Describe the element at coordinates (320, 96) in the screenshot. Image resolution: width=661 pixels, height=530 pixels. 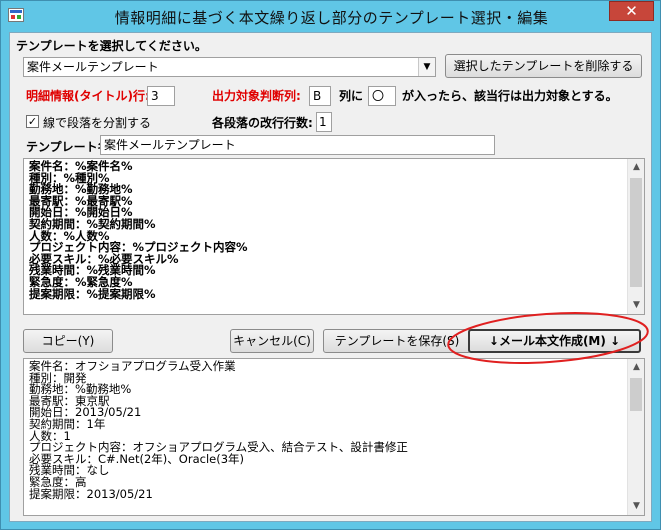
I see `output-column-input: B` at that location.